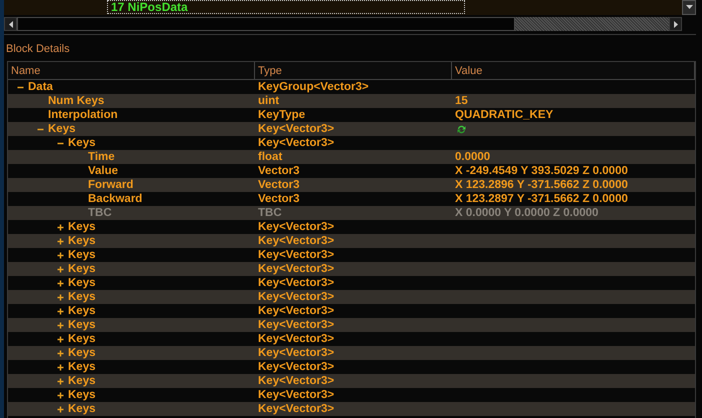  I want to click on node-type: KeyType, so click(281, 115).